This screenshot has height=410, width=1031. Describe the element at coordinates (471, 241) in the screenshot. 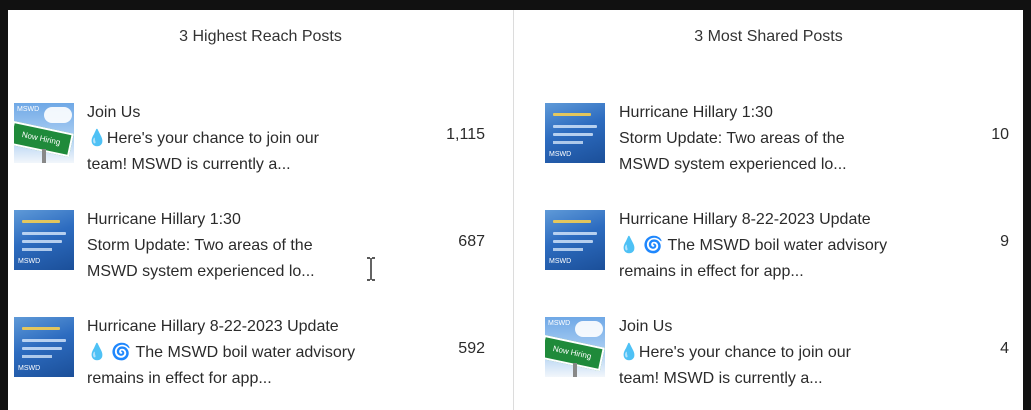

I see `reach-value: 687` at that location.